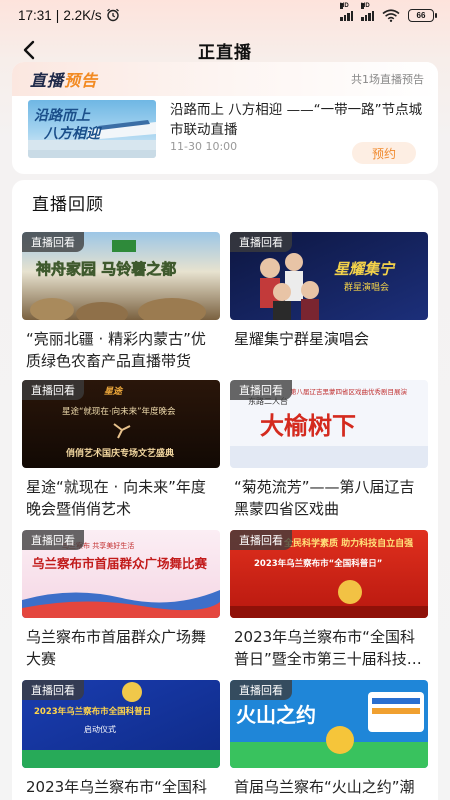 Image resolution: width=450 pixels, height=800 pixels. What do you see at coordinates (82, 15) in the screenshot?
I see `network-speed: 2.2K/s` at bounding box center [82, 15].